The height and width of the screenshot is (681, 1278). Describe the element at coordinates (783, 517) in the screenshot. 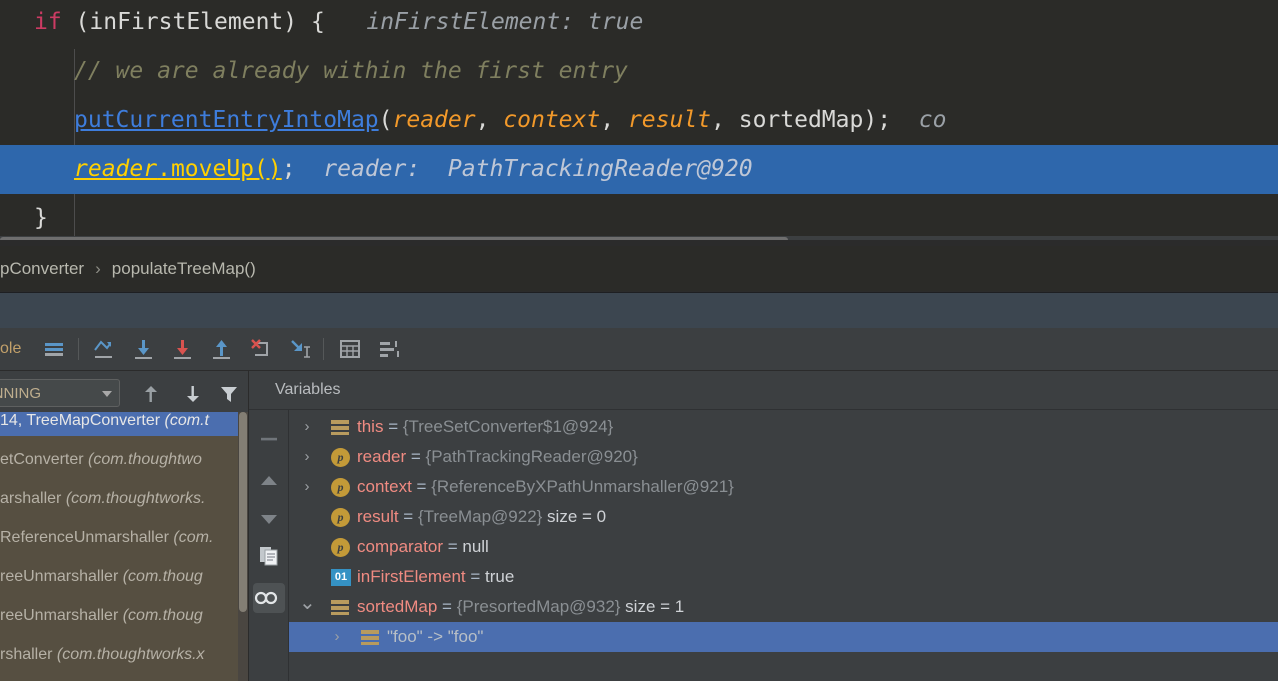

I see `var-result: p result = {TreeMap@922} size = 0` at that location.